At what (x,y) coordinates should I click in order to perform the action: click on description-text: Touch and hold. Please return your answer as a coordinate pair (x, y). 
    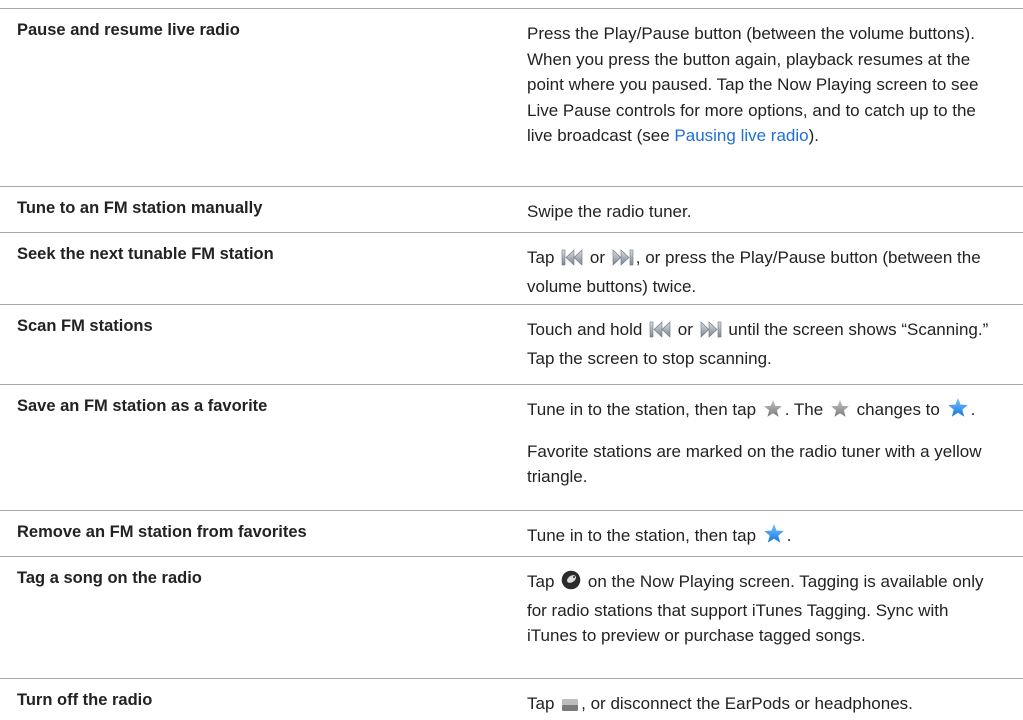
    Looking at the image, I should click on (585, 329).